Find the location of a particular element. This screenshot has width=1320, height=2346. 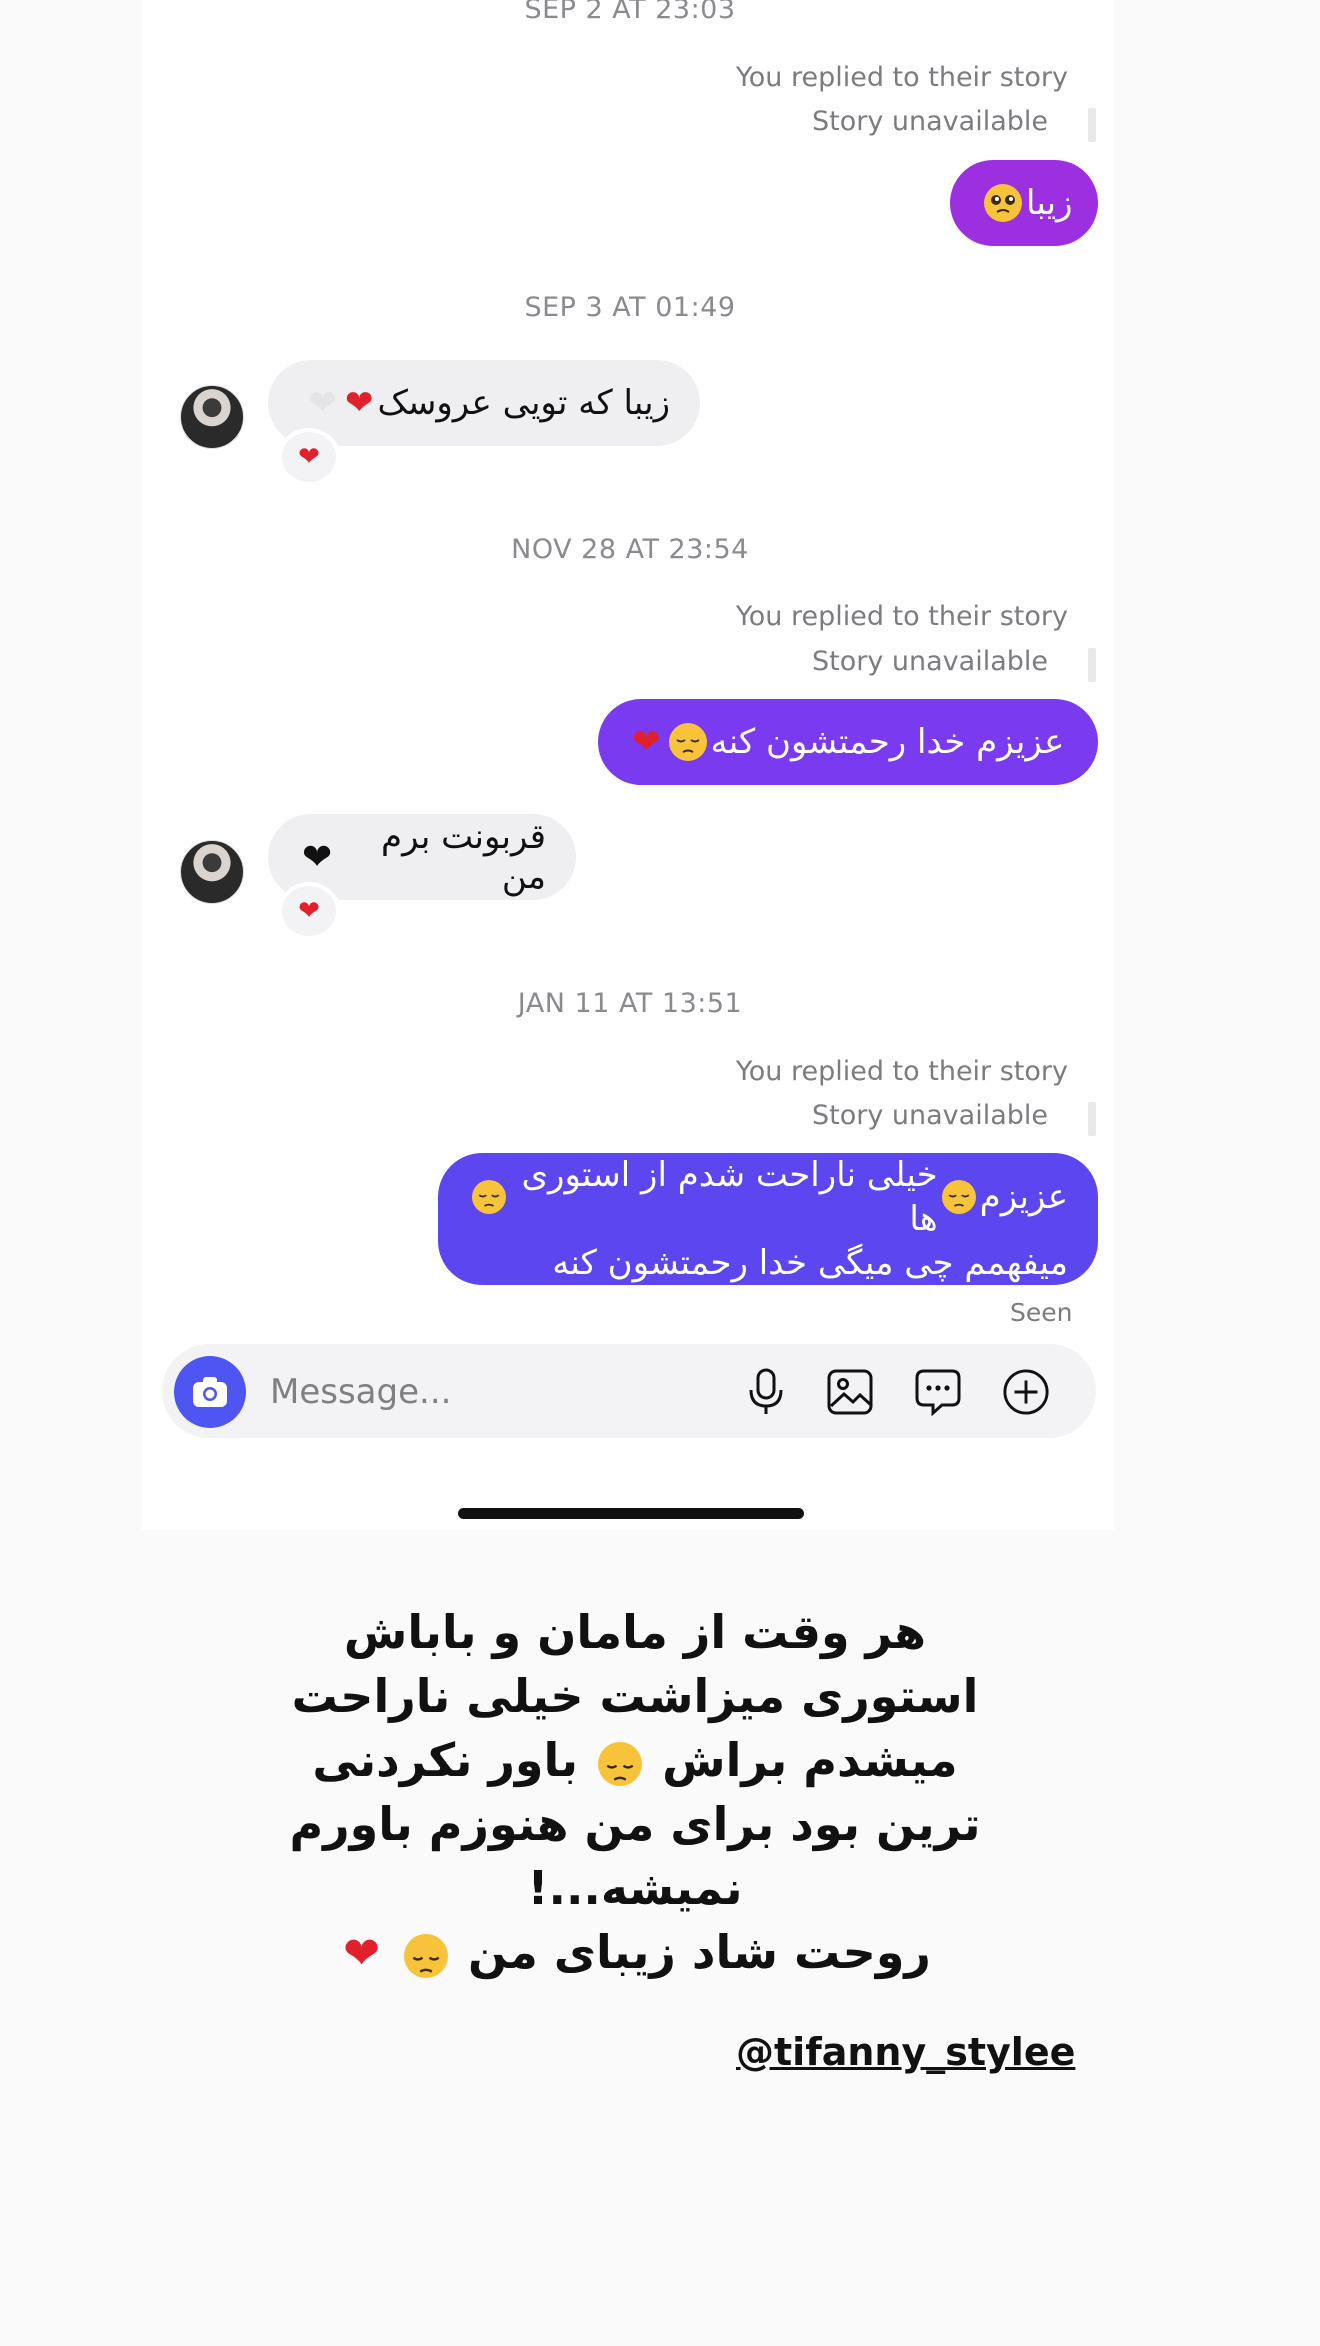

anatomical-heart-icon: ❤ is located at coordinates (359, 403).